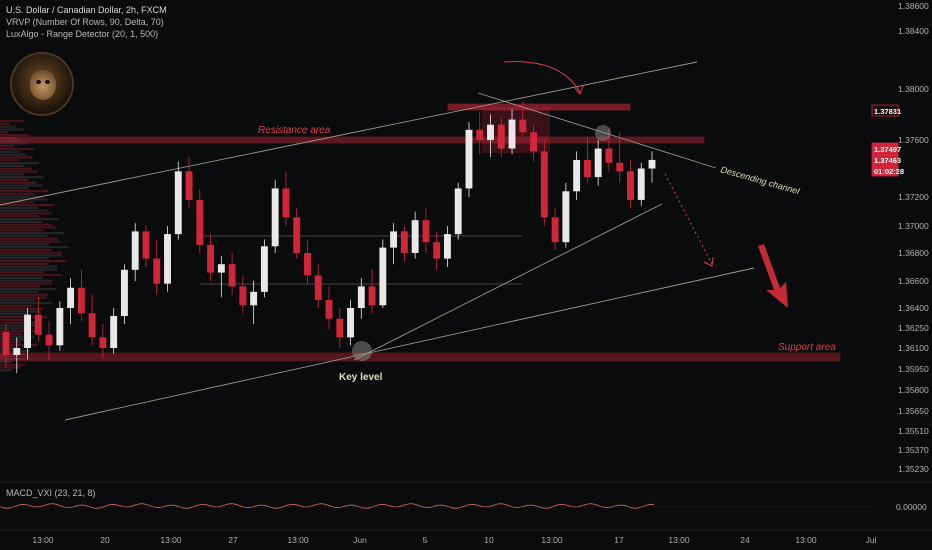 Image resolution: width=932 pixels, height=550 pixels. I want to click on monkey-logo-icon, so click(42, 84).